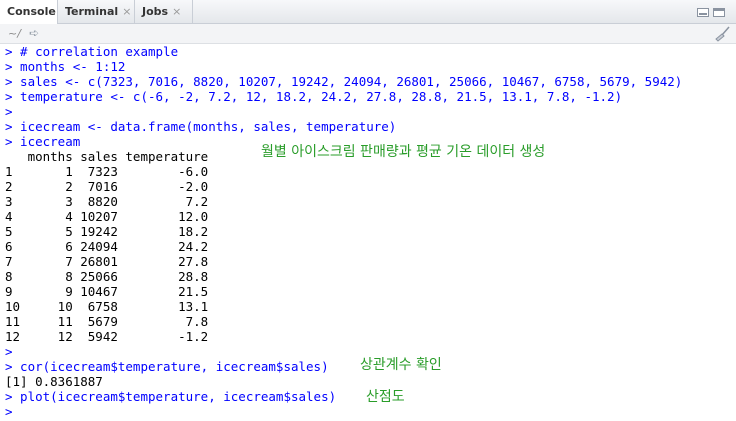 The image size is (736, 421). What do you see at coordinates (92, 51) in the screenshot?
I see `console-command-line: > # correlation example` at bounding box center [92, 51].